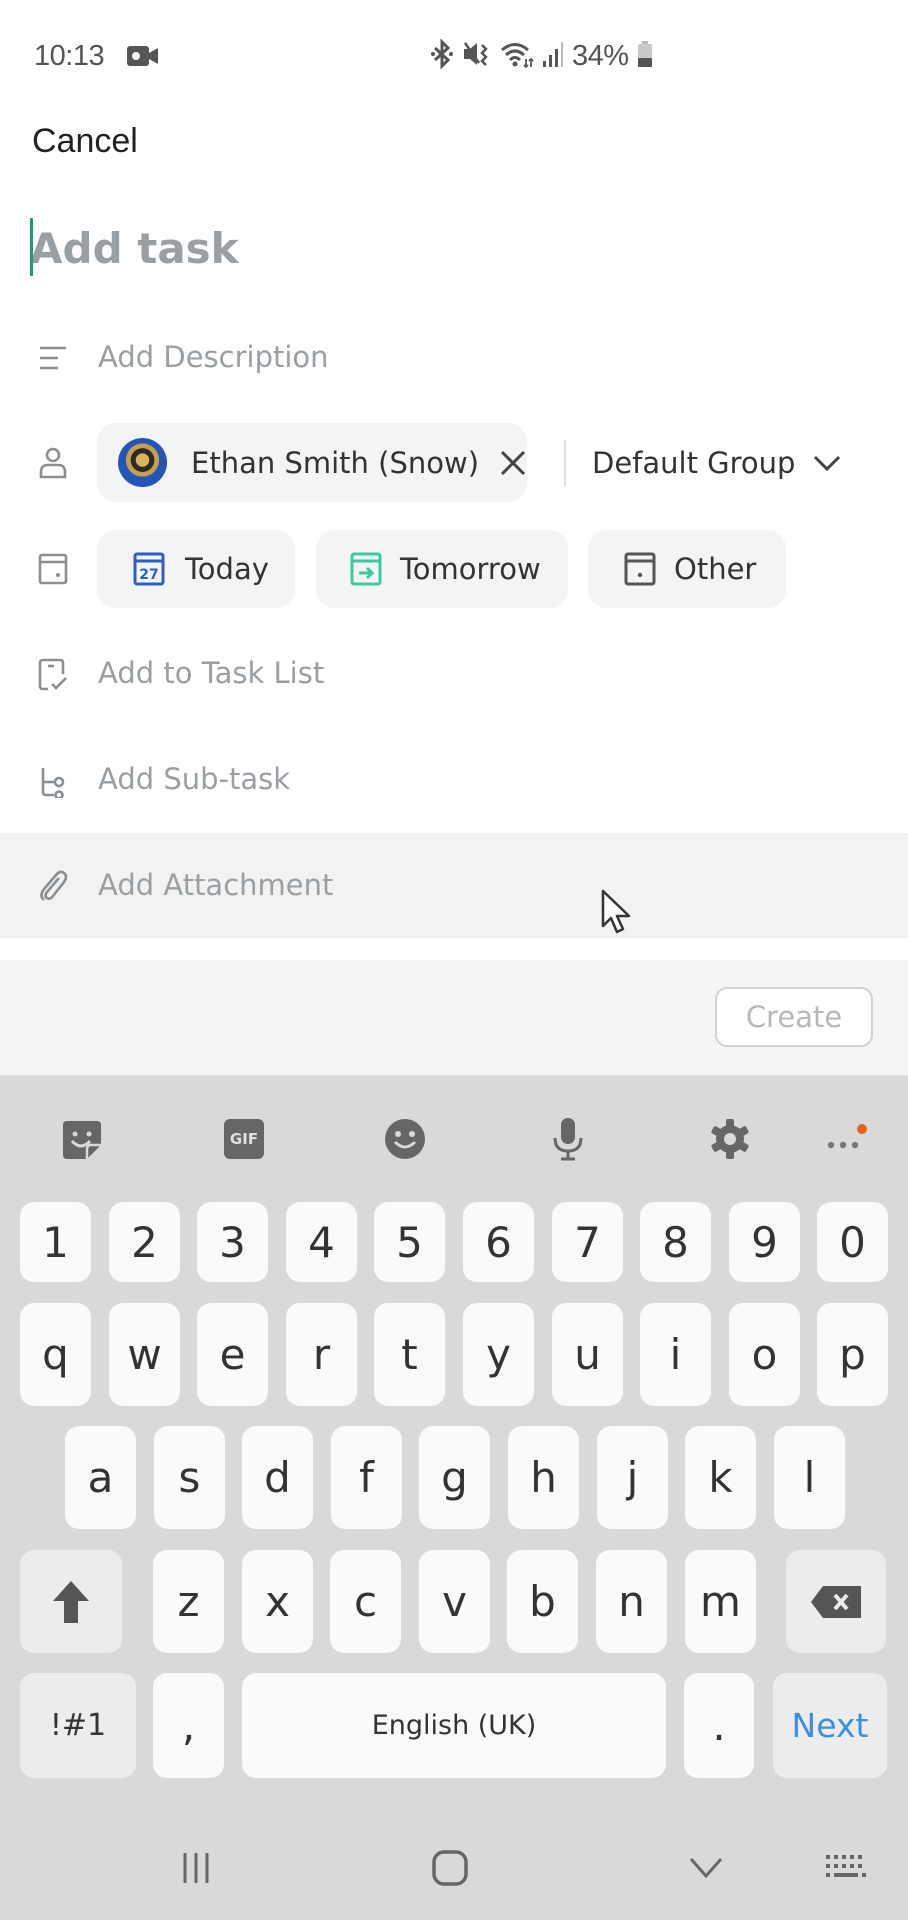 The width and height of the screenshot is (908, 1920). I want to click on date-chip-today: 27 Today, so click(196, 569).